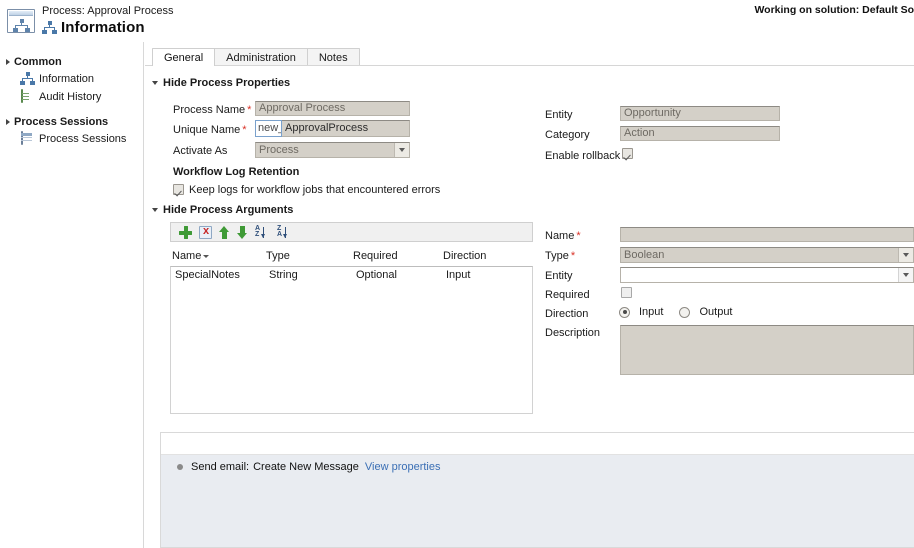 This screenshot has height=548, width=914. I want to click on sidebar-divider, so click(71, 110).